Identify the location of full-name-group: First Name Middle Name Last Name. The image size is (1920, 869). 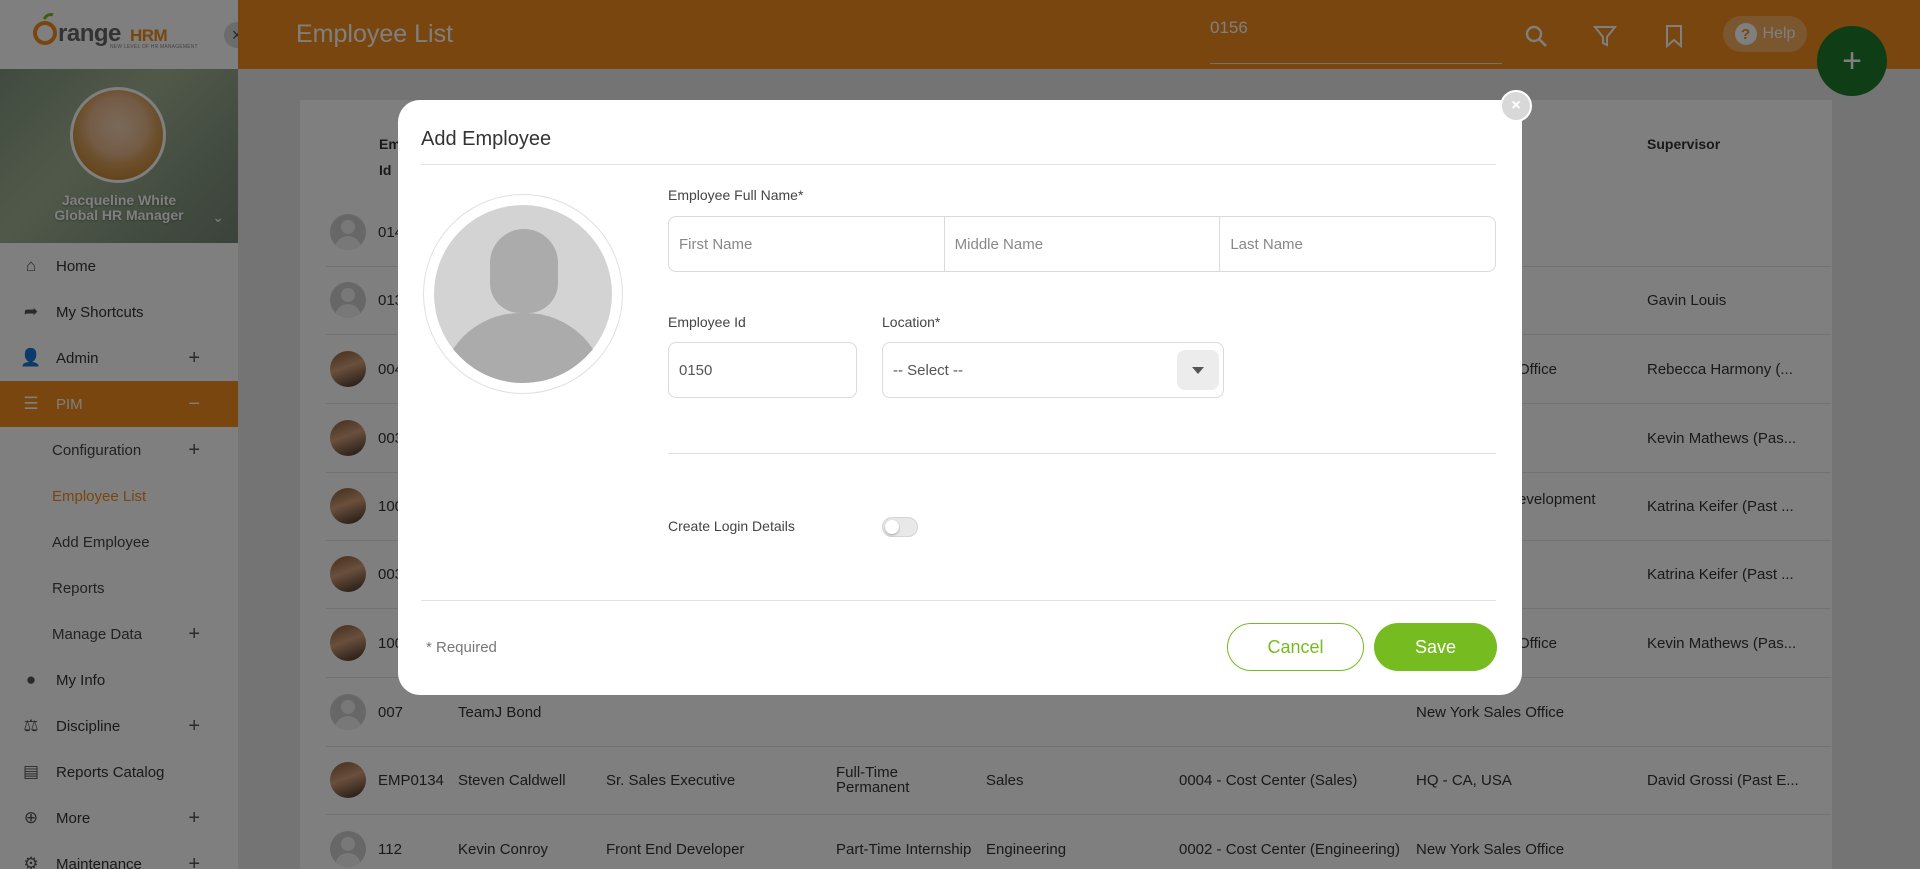
(1082, 244).